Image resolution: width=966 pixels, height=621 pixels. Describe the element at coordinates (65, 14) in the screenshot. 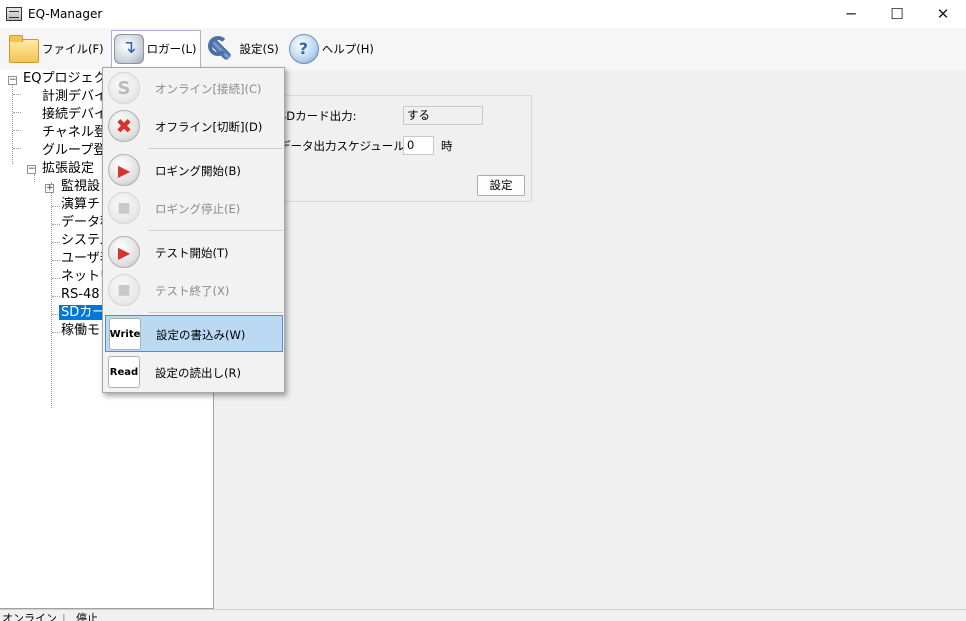

I see `window-title: EQ-Manager` at that location.